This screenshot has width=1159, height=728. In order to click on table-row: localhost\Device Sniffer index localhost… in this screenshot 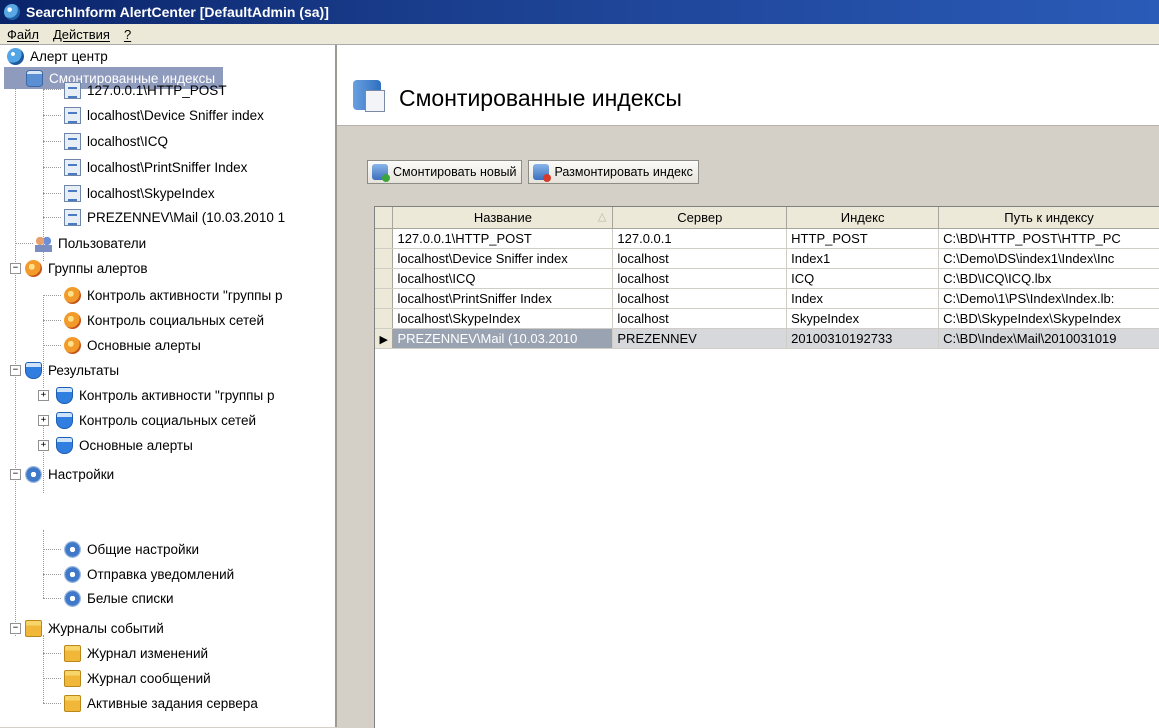, I will do `click(767, 258)`.